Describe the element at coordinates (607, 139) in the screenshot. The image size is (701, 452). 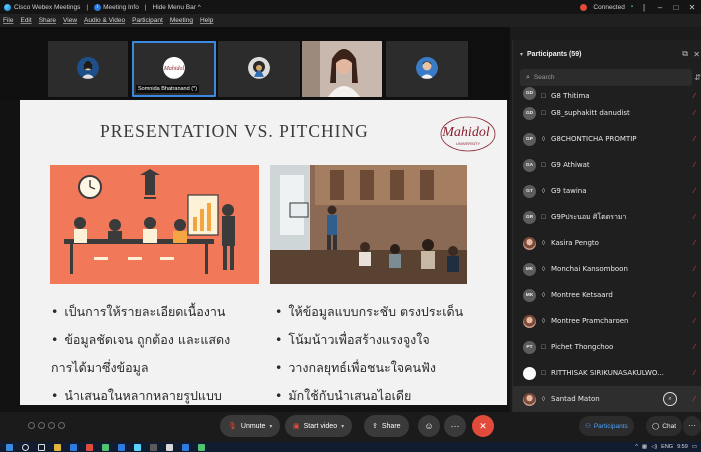
I see `participant-row: GP ◊ G8CHONTICHA PROMTIP ⁄` at that location.